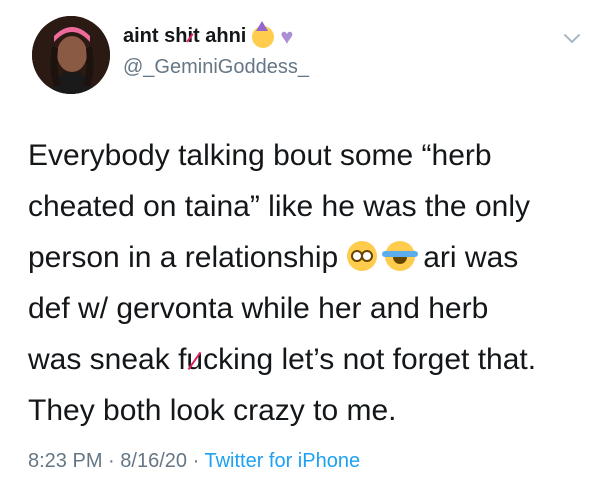 The width and height of the screenshot is (595, 495). I want to click on flushed-face-icon, so click(361, 256).